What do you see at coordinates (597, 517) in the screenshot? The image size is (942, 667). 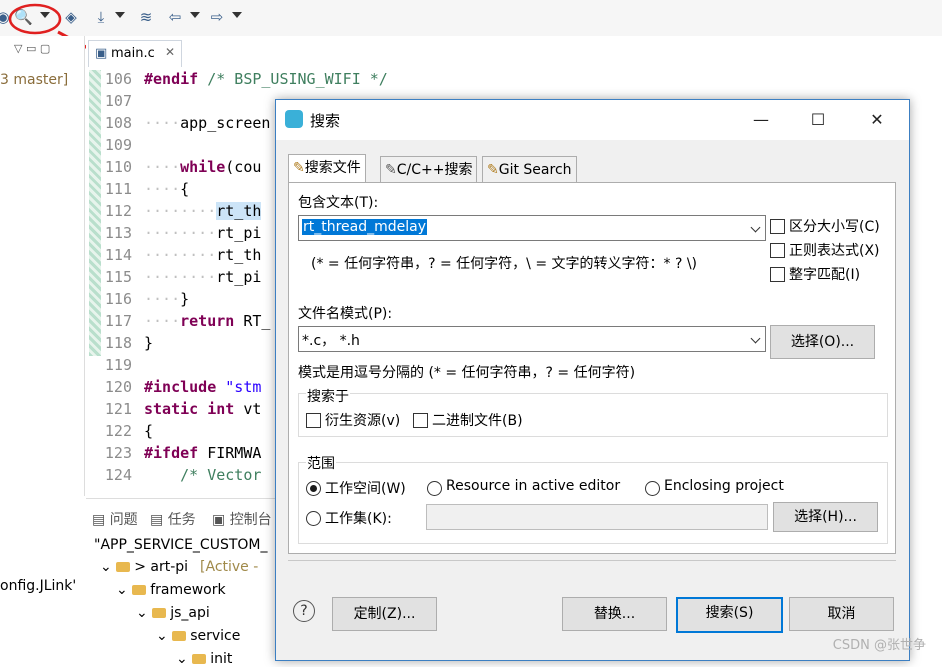 I see `working-set-field` at bounding box center [597, 517].